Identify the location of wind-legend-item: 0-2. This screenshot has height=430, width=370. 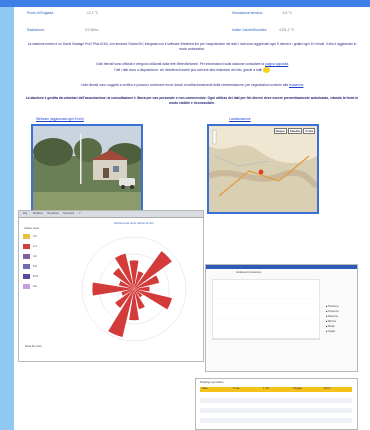
(30, 236).